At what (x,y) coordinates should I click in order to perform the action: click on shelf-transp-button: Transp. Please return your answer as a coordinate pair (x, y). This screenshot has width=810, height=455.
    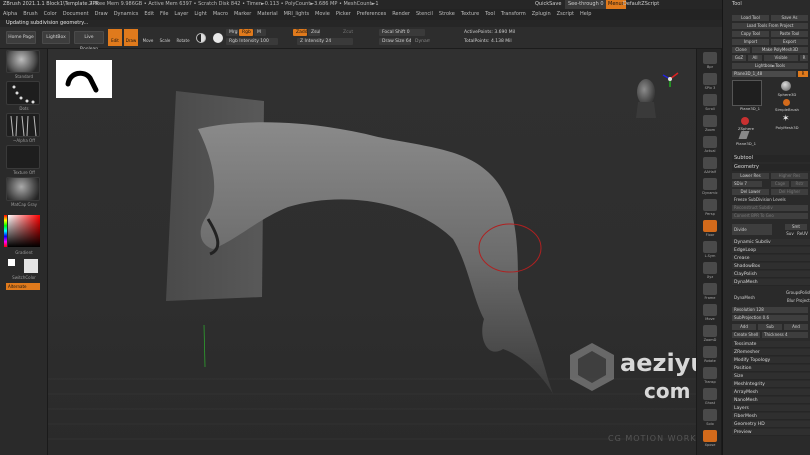
    Looking at the image, I should click on (710, 377).